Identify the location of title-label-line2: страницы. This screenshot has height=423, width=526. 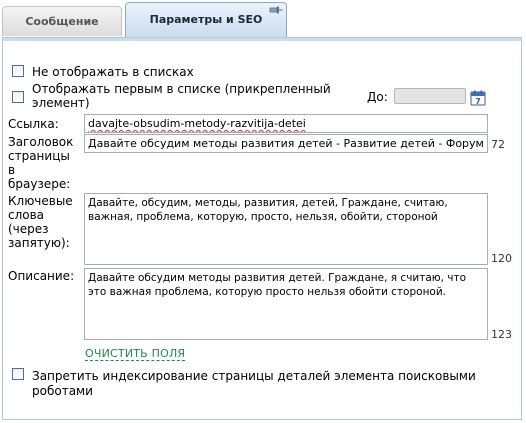
(39, 156).